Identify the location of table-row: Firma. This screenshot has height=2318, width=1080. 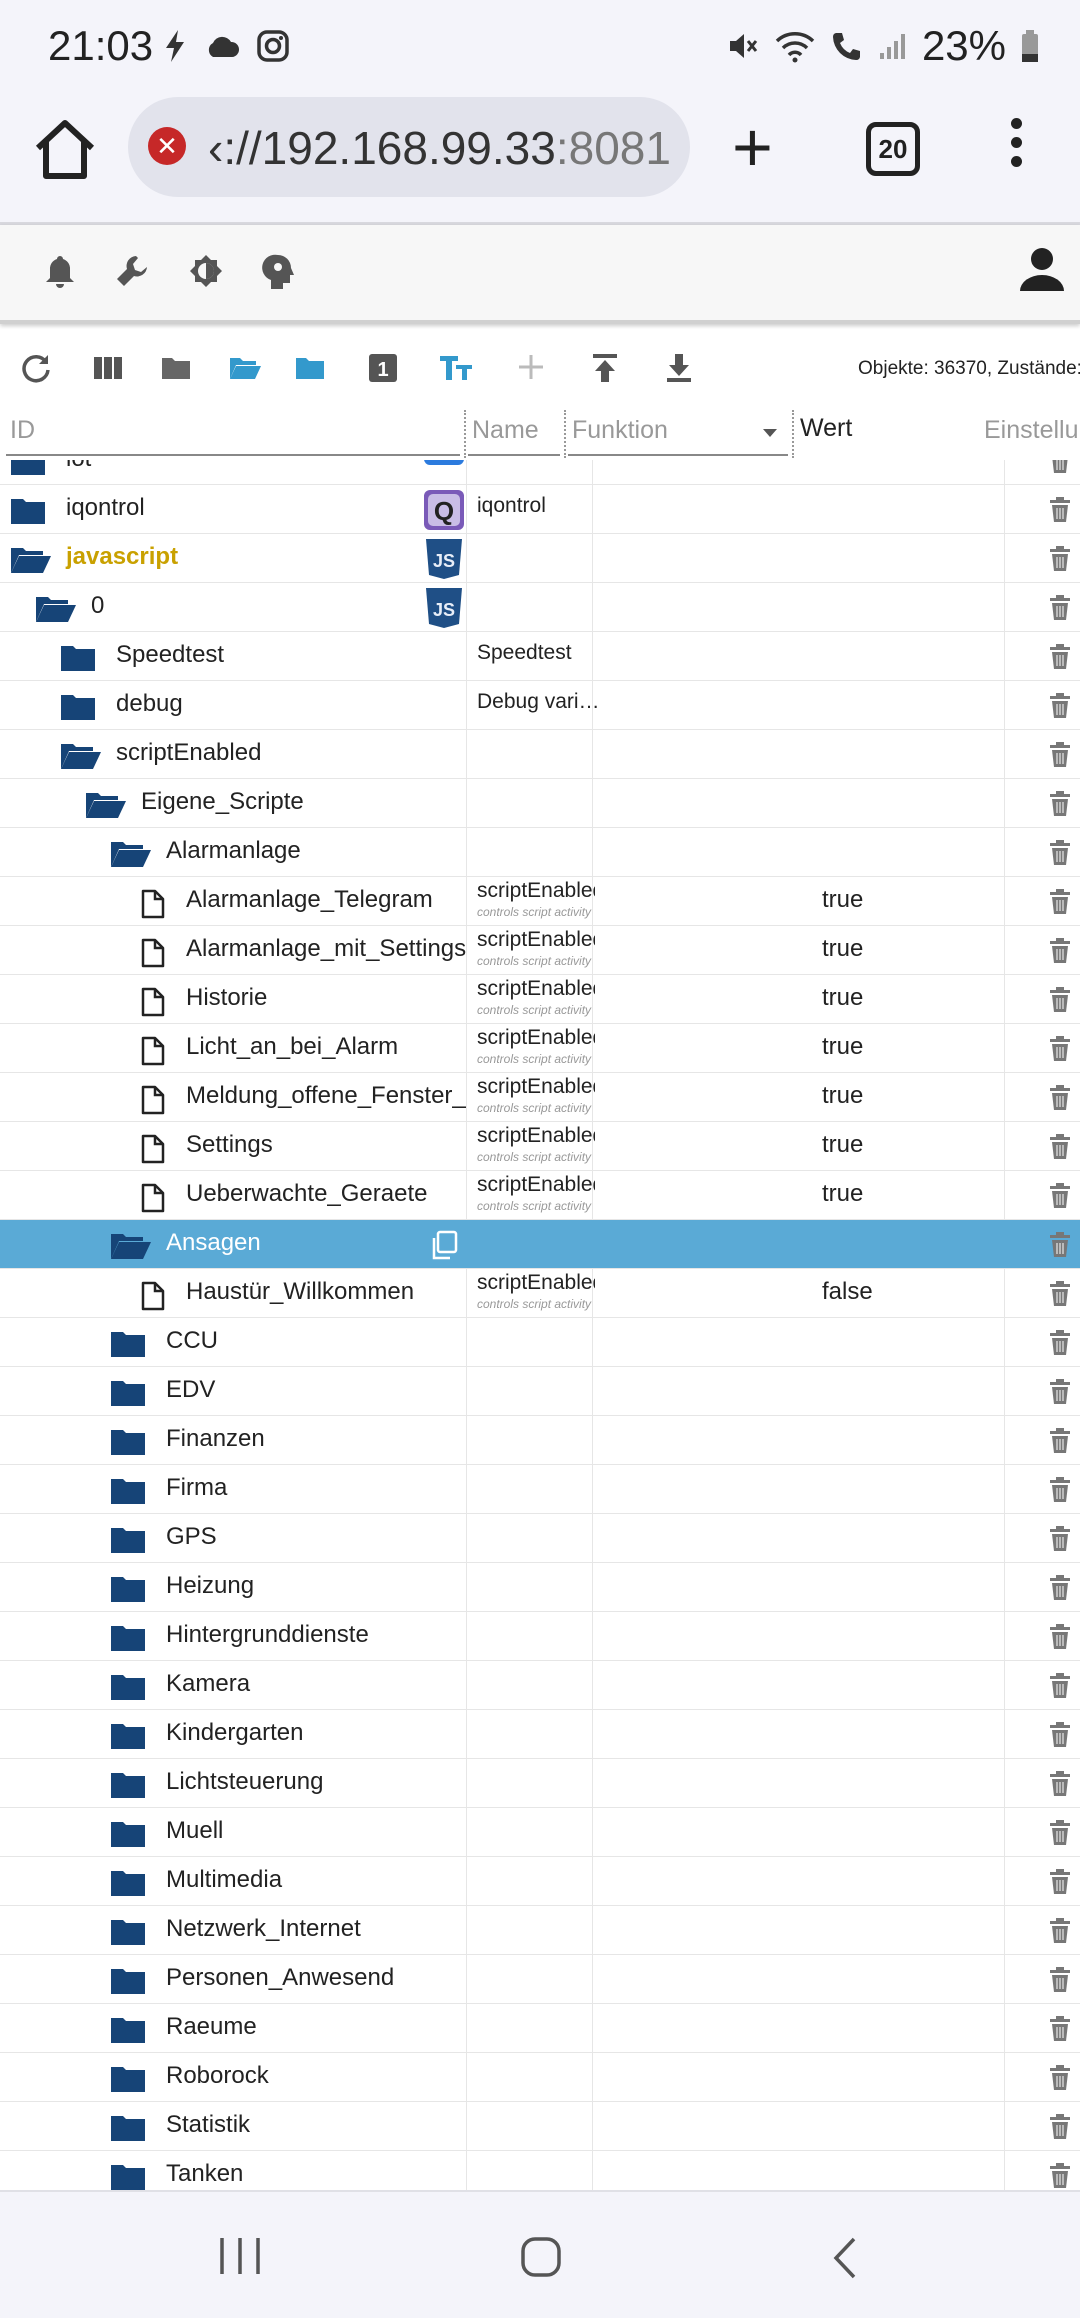
(540, 1489).